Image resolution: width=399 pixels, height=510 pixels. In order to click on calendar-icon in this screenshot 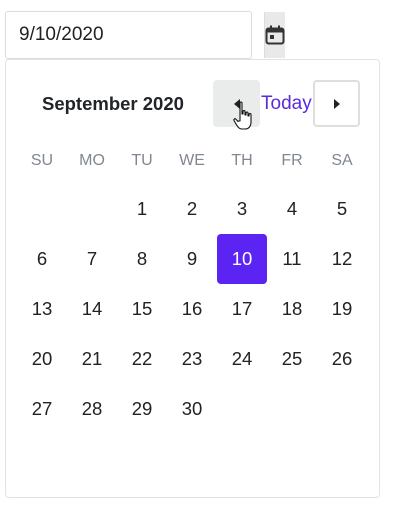, I will do `click(275, 35)`.